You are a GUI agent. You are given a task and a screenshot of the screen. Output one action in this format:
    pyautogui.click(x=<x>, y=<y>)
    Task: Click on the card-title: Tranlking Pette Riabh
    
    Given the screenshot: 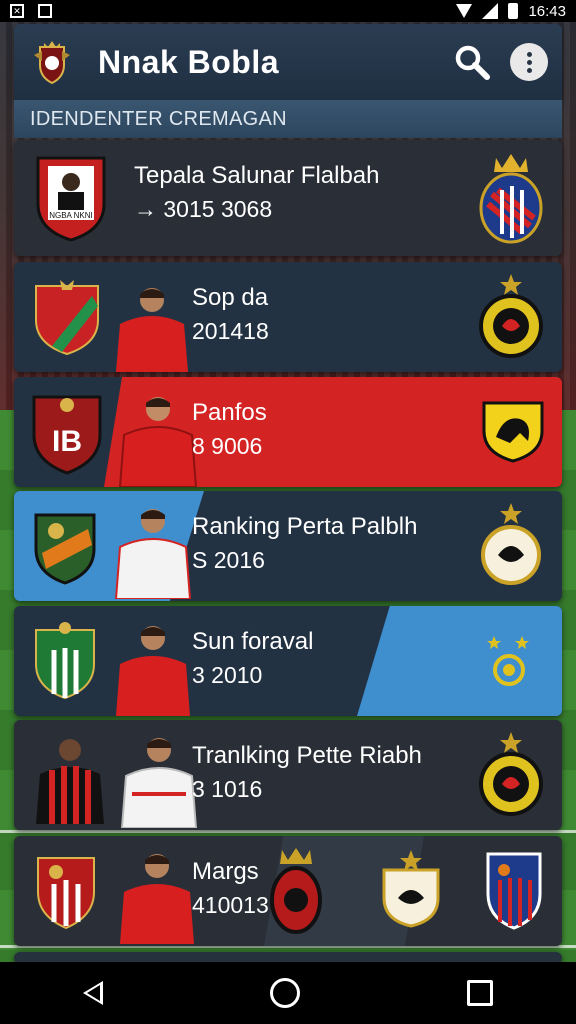 What is the action you would take?
    pyautogui.click(x=307, y=755)
    